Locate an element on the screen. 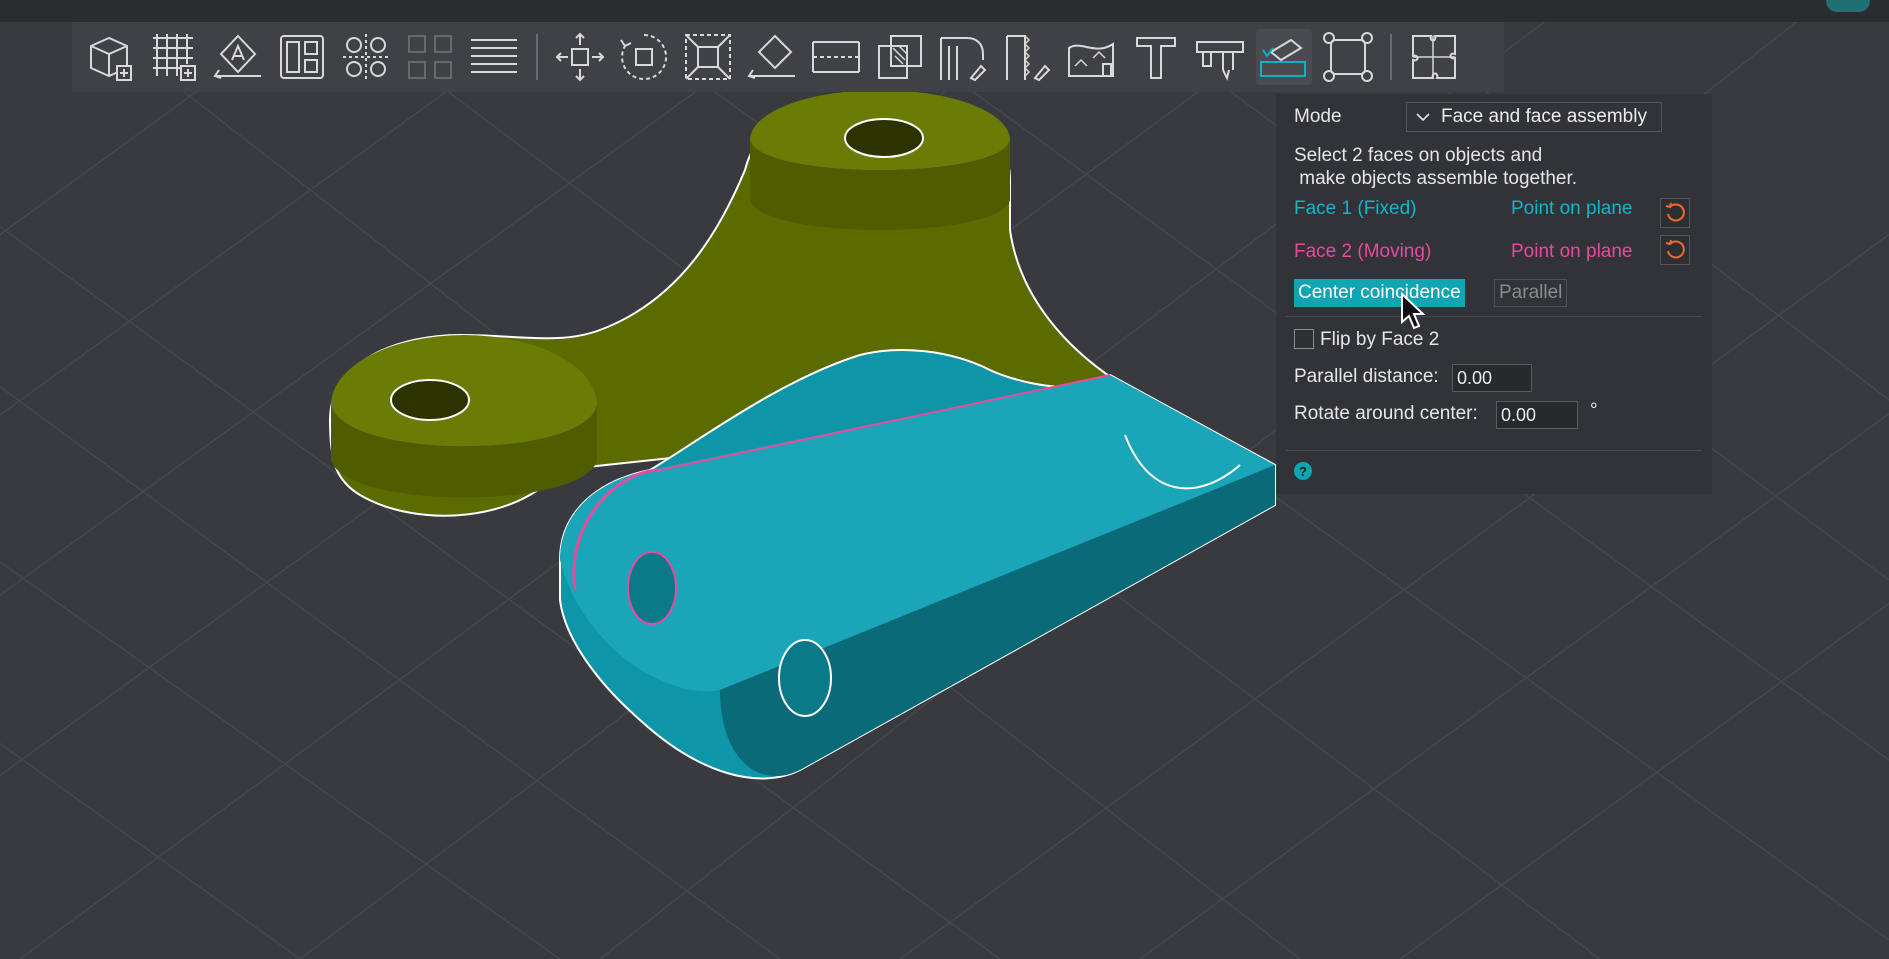  parallel-distance-label: Parallel distance: is located at coordinates (1366, 376).